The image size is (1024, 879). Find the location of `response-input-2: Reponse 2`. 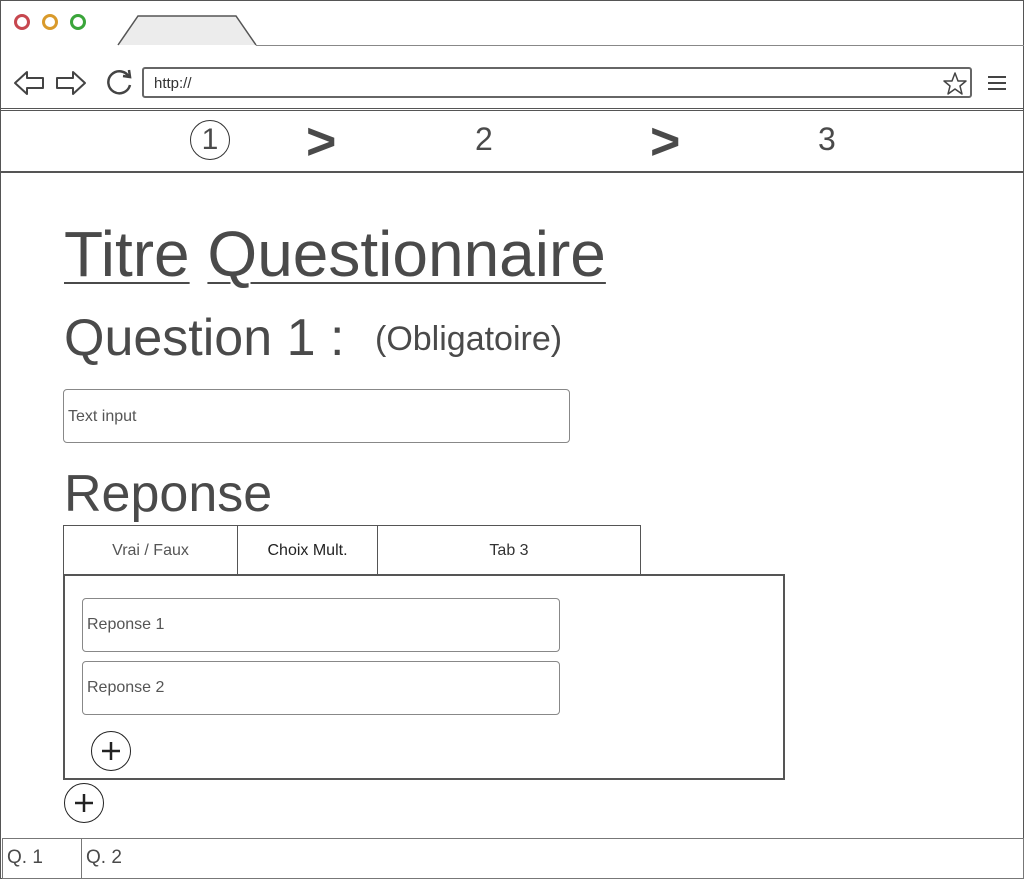

response-input-2: Reponse 2 is located at coordinates (321, 688).